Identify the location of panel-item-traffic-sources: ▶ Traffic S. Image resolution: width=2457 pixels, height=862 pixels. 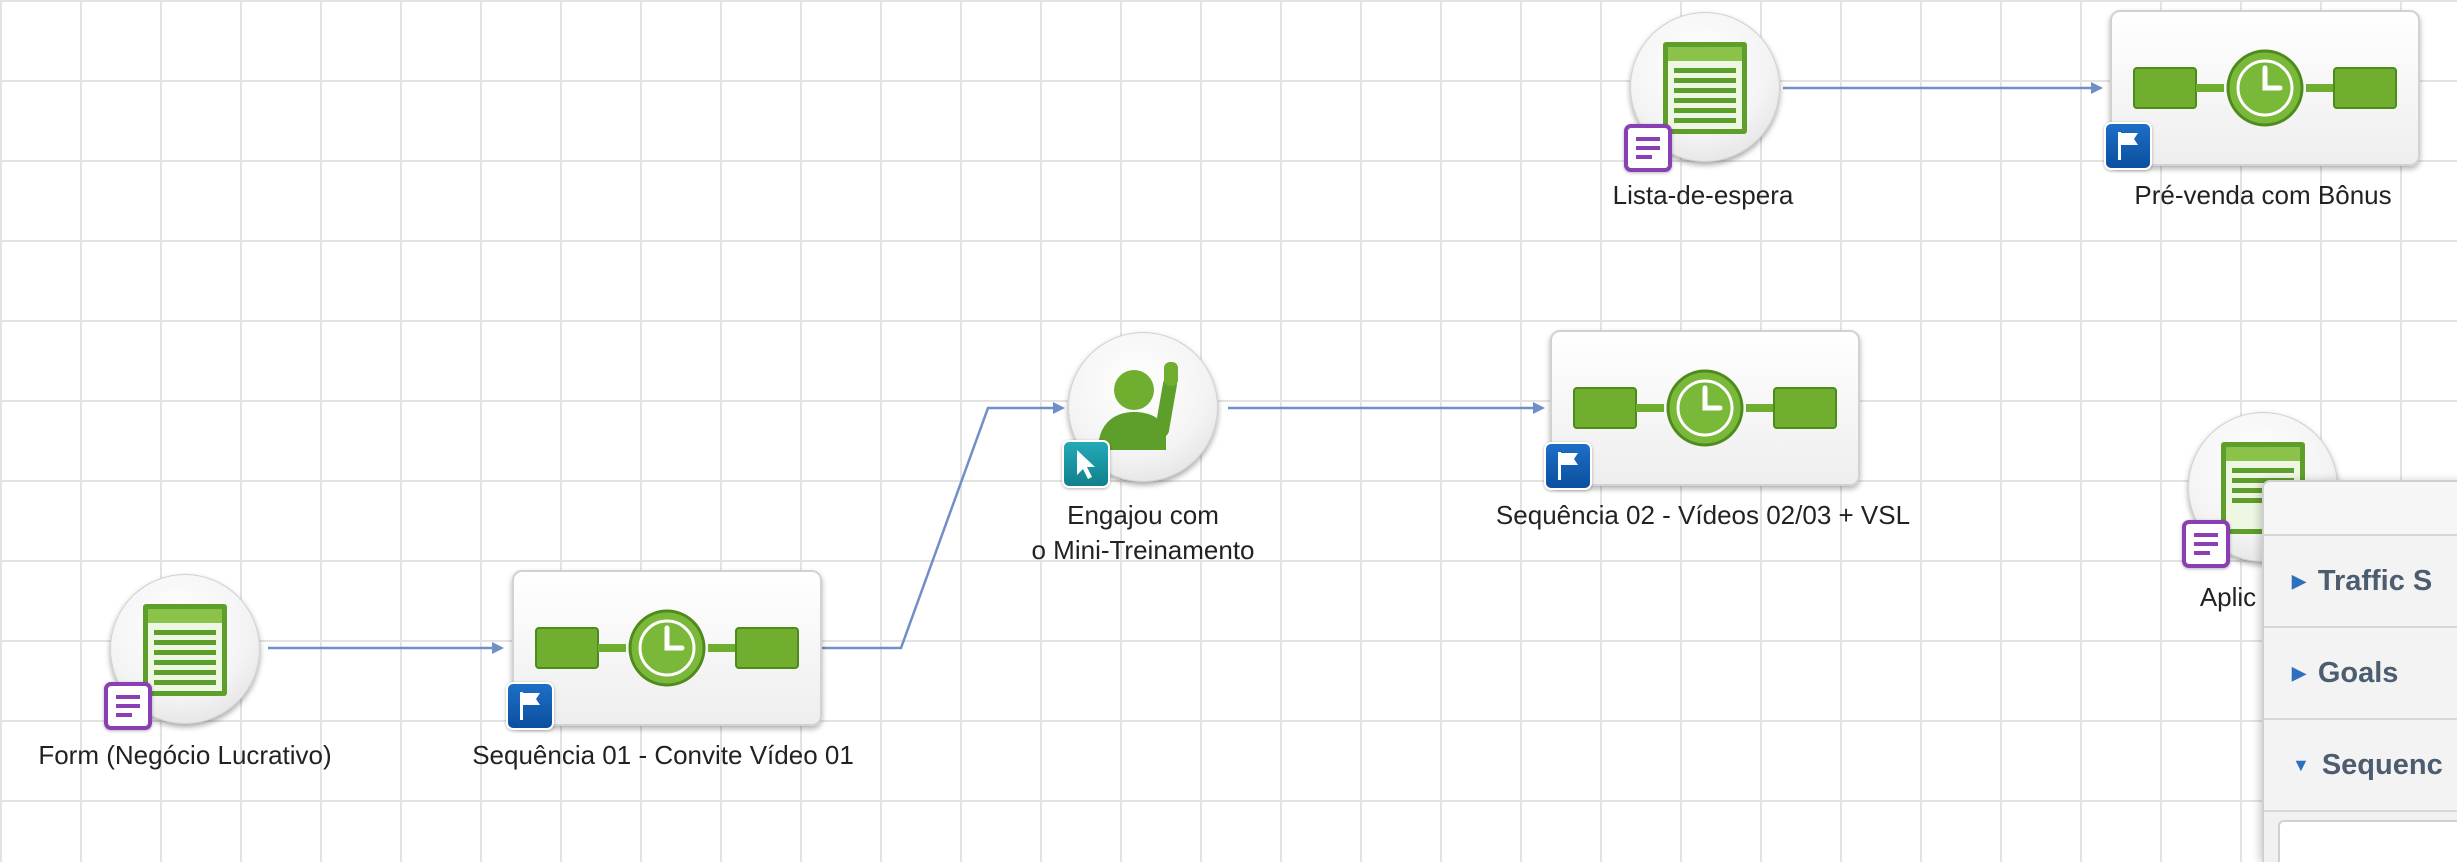
(2360, 582).